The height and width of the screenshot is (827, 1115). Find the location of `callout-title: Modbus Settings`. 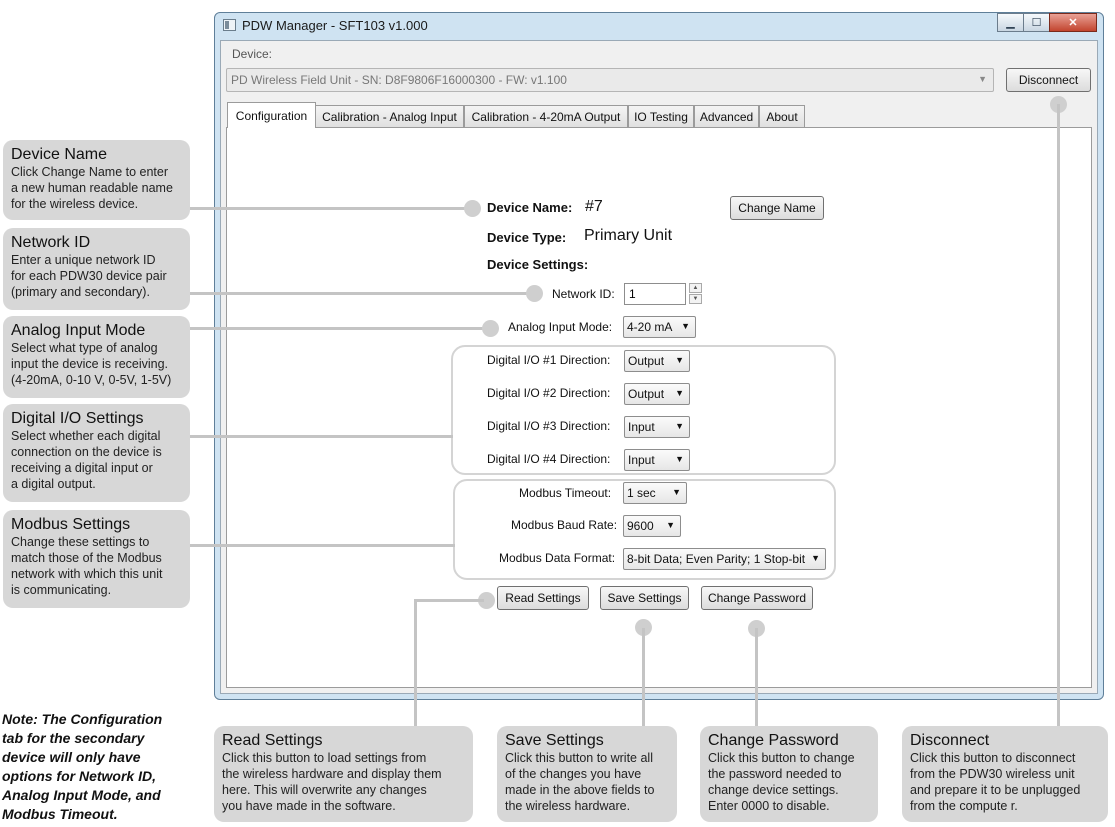

callout-title: Modbus Settings is located at coordinates (71, 524).